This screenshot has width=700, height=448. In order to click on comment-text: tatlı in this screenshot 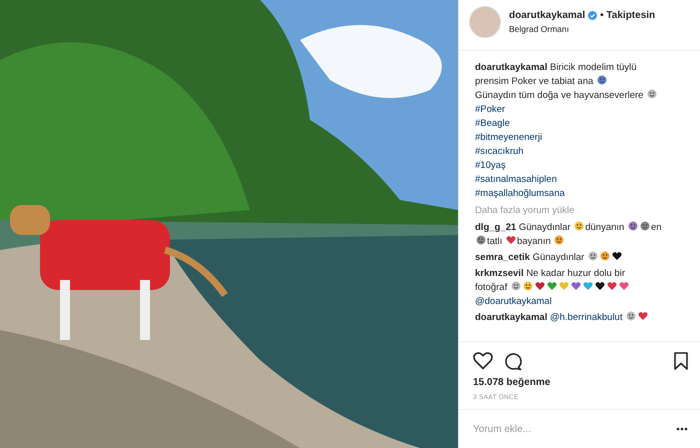, I will do `click(494, 241)`.